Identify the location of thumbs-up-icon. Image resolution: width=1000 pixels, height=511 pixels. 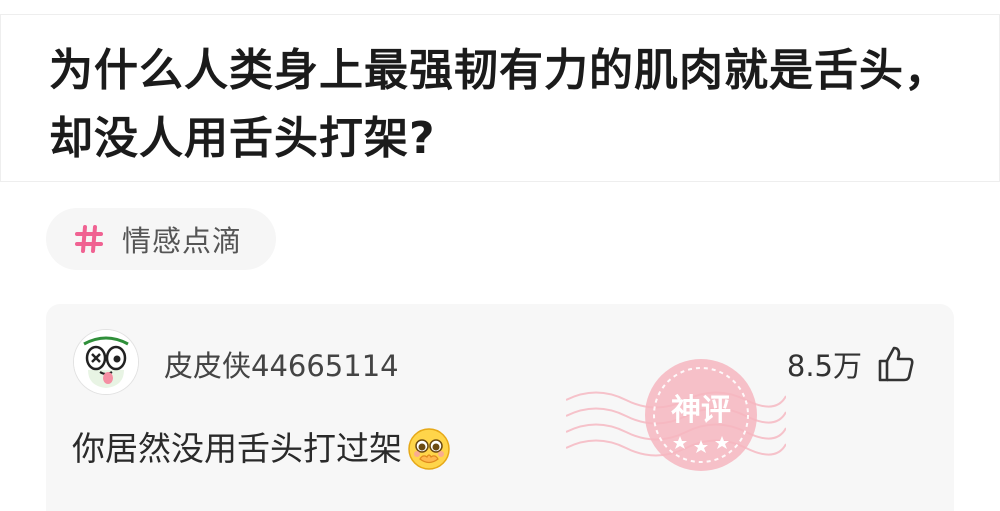
(896, 364).